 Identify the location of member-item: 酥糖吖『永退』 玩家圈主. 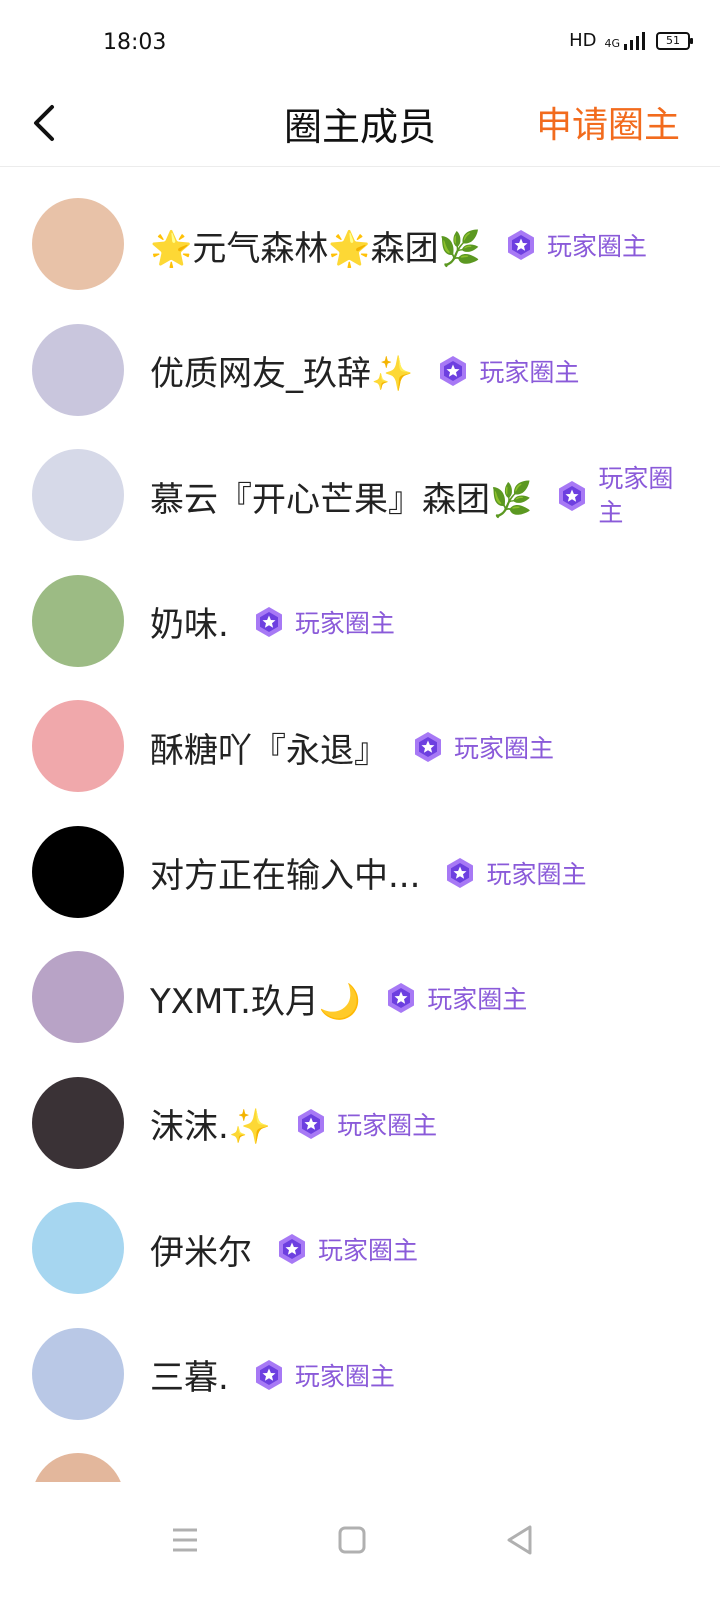
(360, 731).